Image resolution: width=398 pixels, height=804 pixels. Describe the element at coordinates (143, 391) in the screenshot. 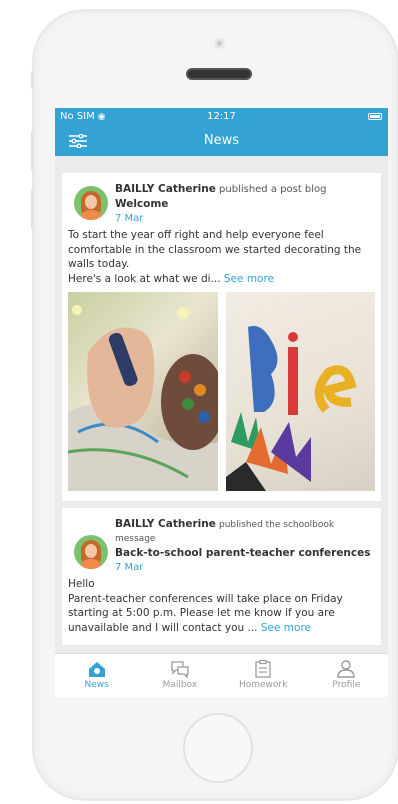

I see `photo-hand-drawing` at that location.